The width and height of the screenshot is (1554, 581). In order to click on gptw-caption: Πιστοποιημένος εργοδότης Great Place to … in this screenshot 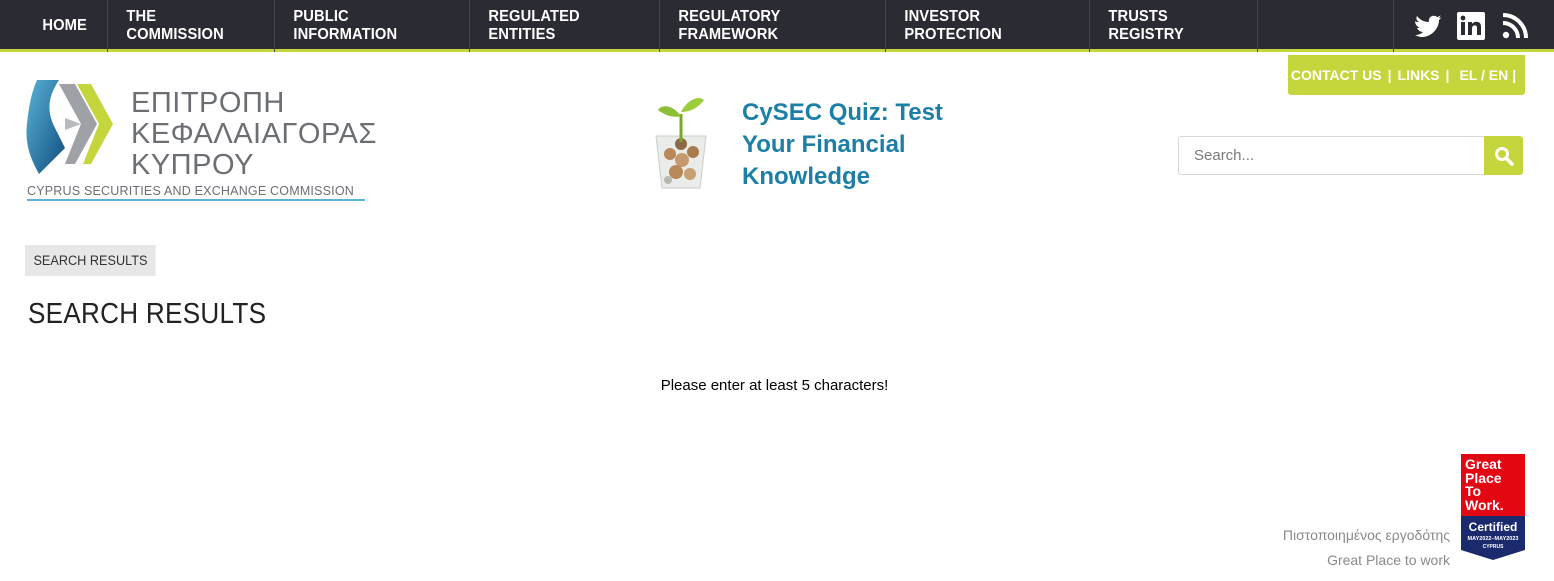, I will do `click(1366, 548)`.